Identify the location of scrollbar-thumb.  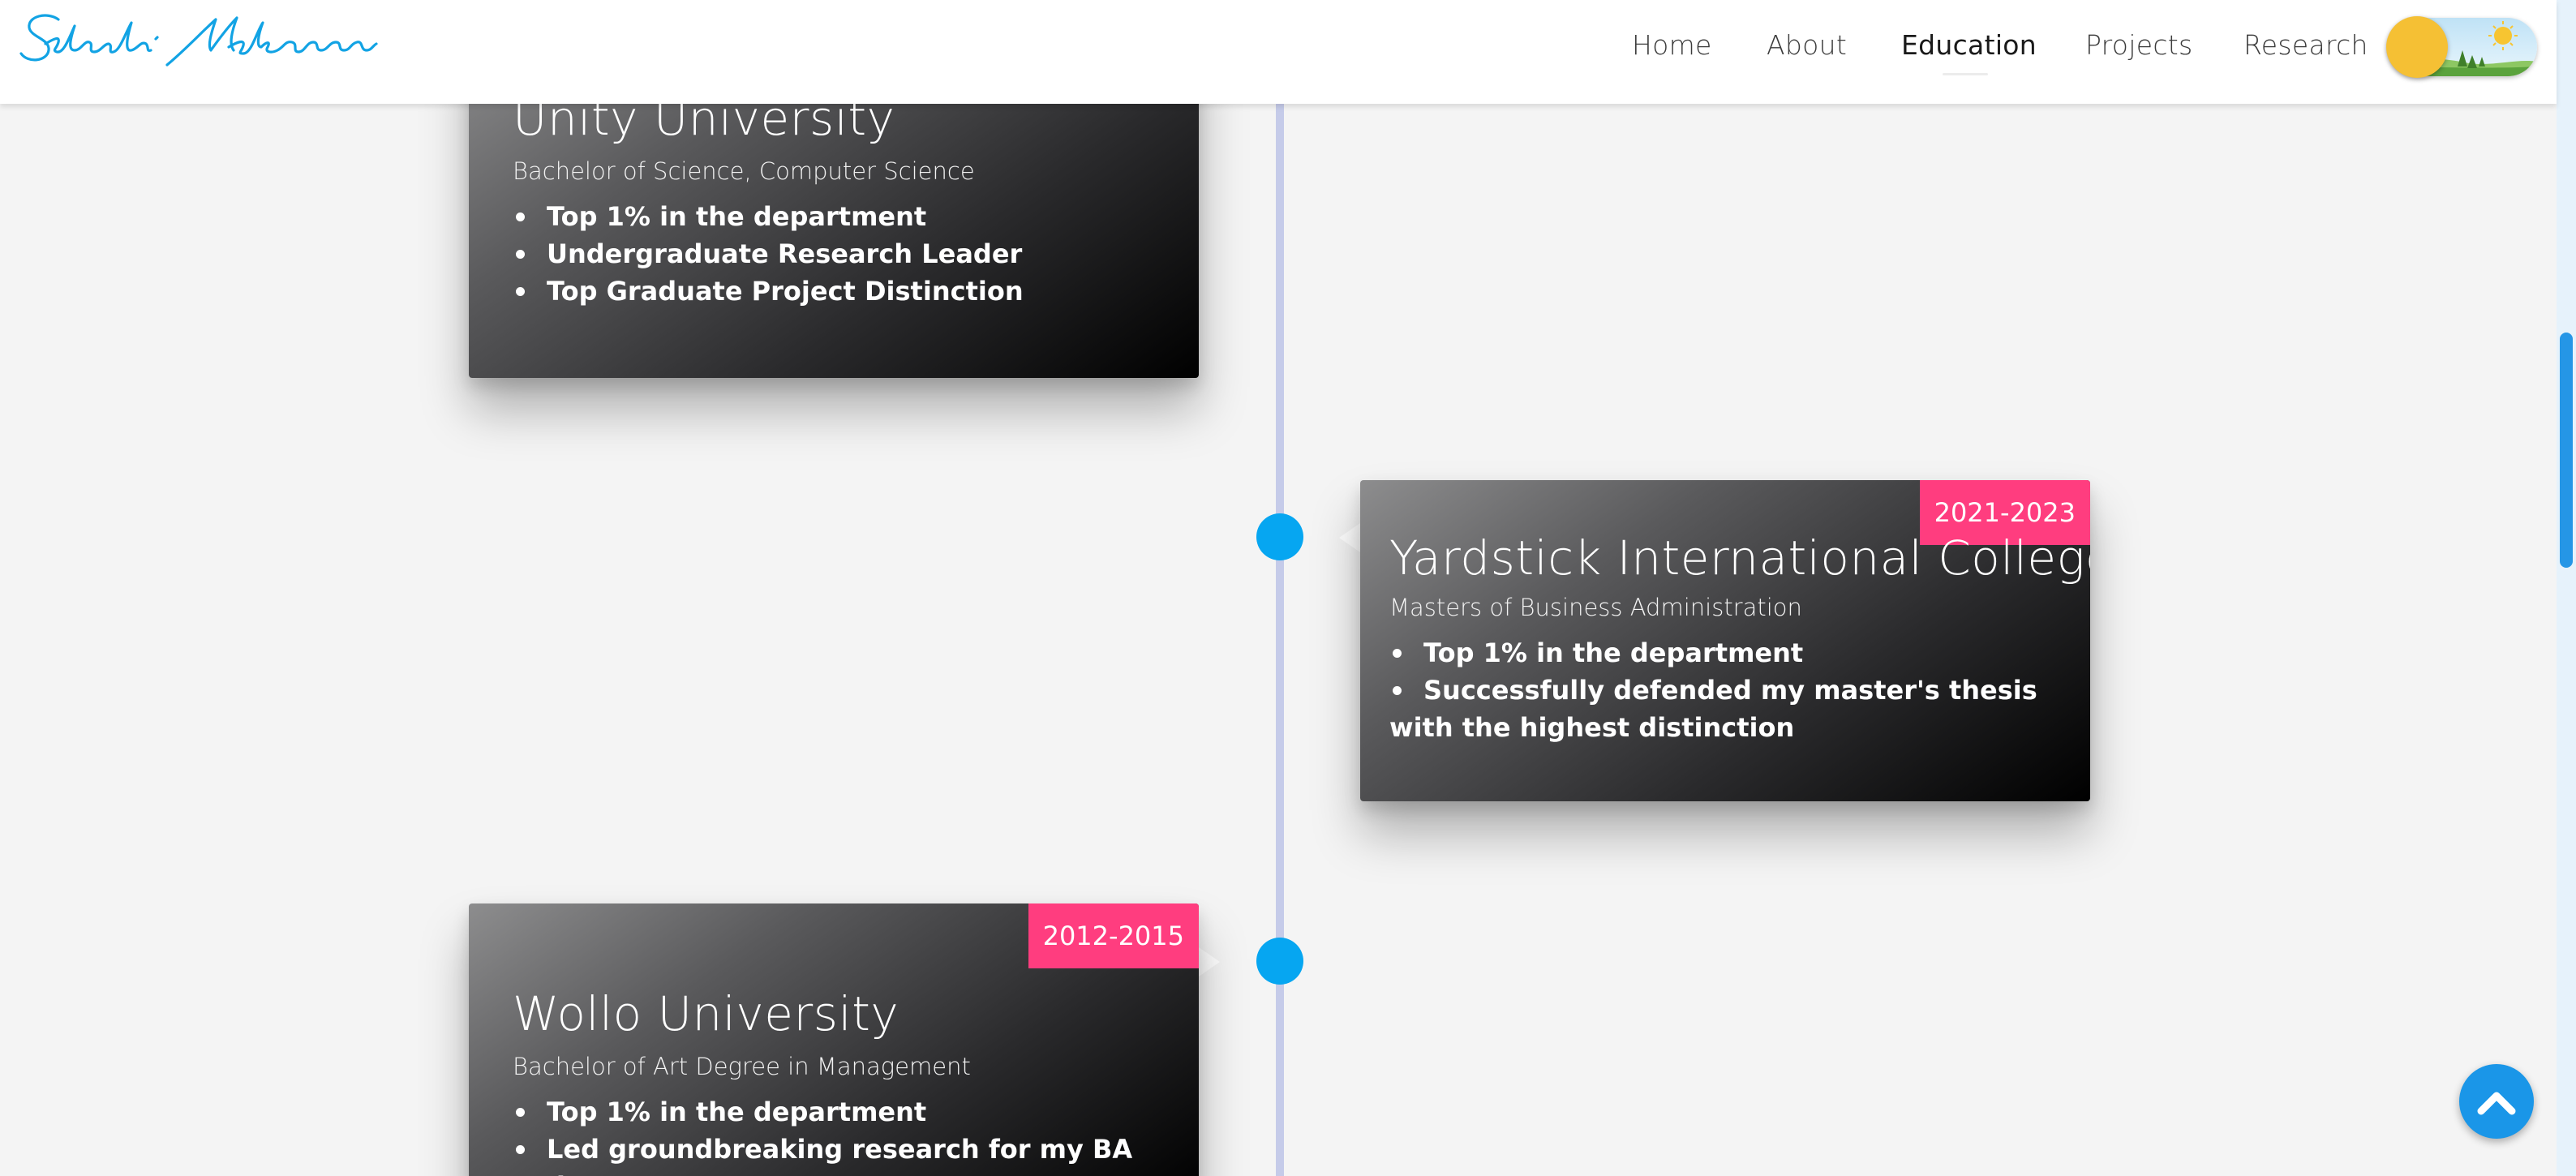
(2566, 451).